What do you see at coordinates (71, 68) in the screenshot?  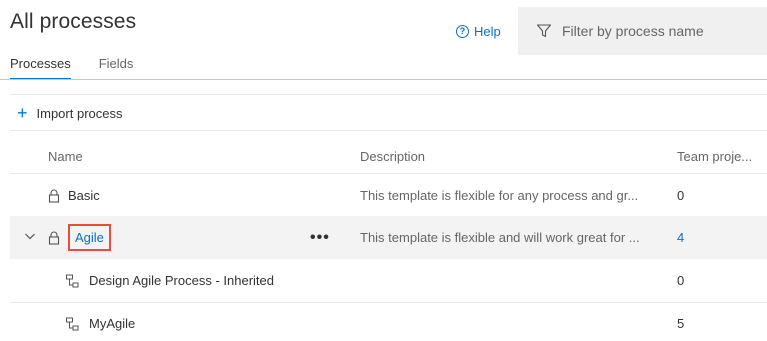 I see `tab-bar: Processes Fields` at bounding box center [71, 68].